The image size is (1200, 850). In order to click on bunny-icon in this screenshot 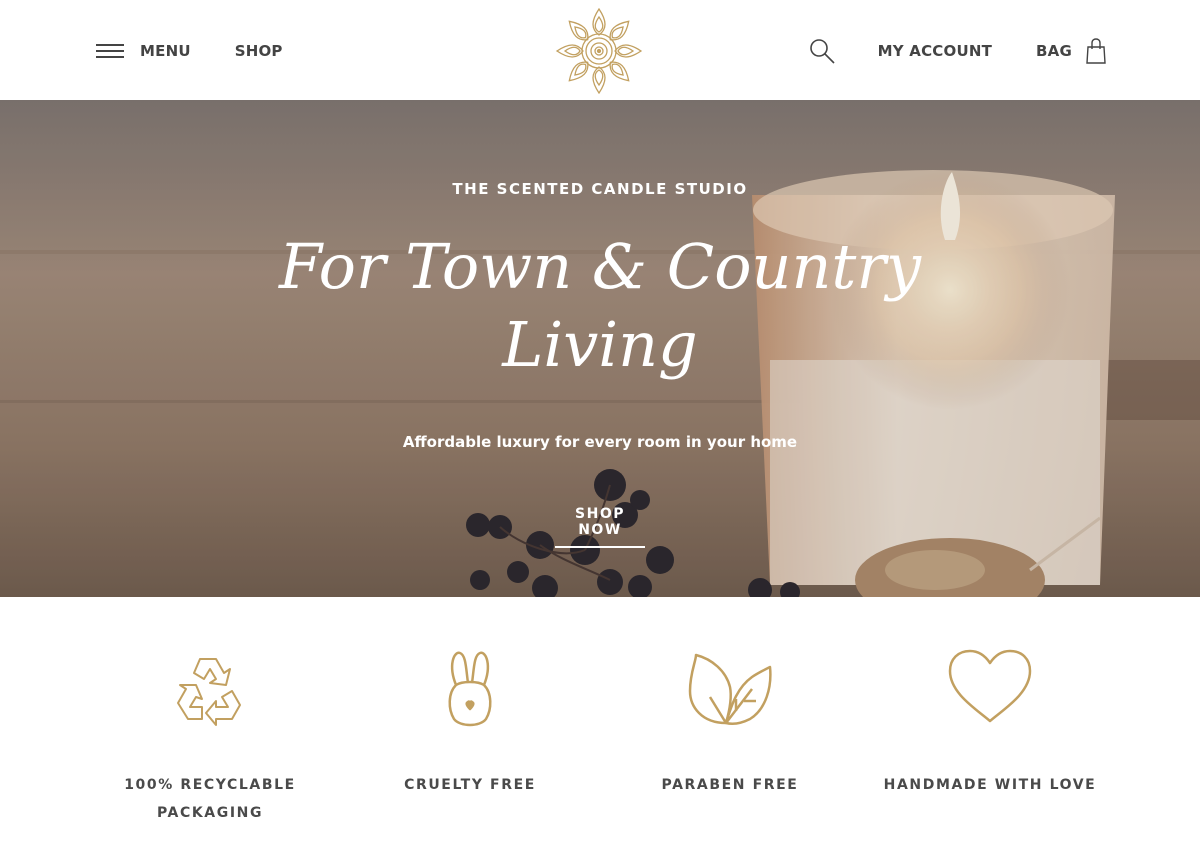, I will do `click(470, 689)`.